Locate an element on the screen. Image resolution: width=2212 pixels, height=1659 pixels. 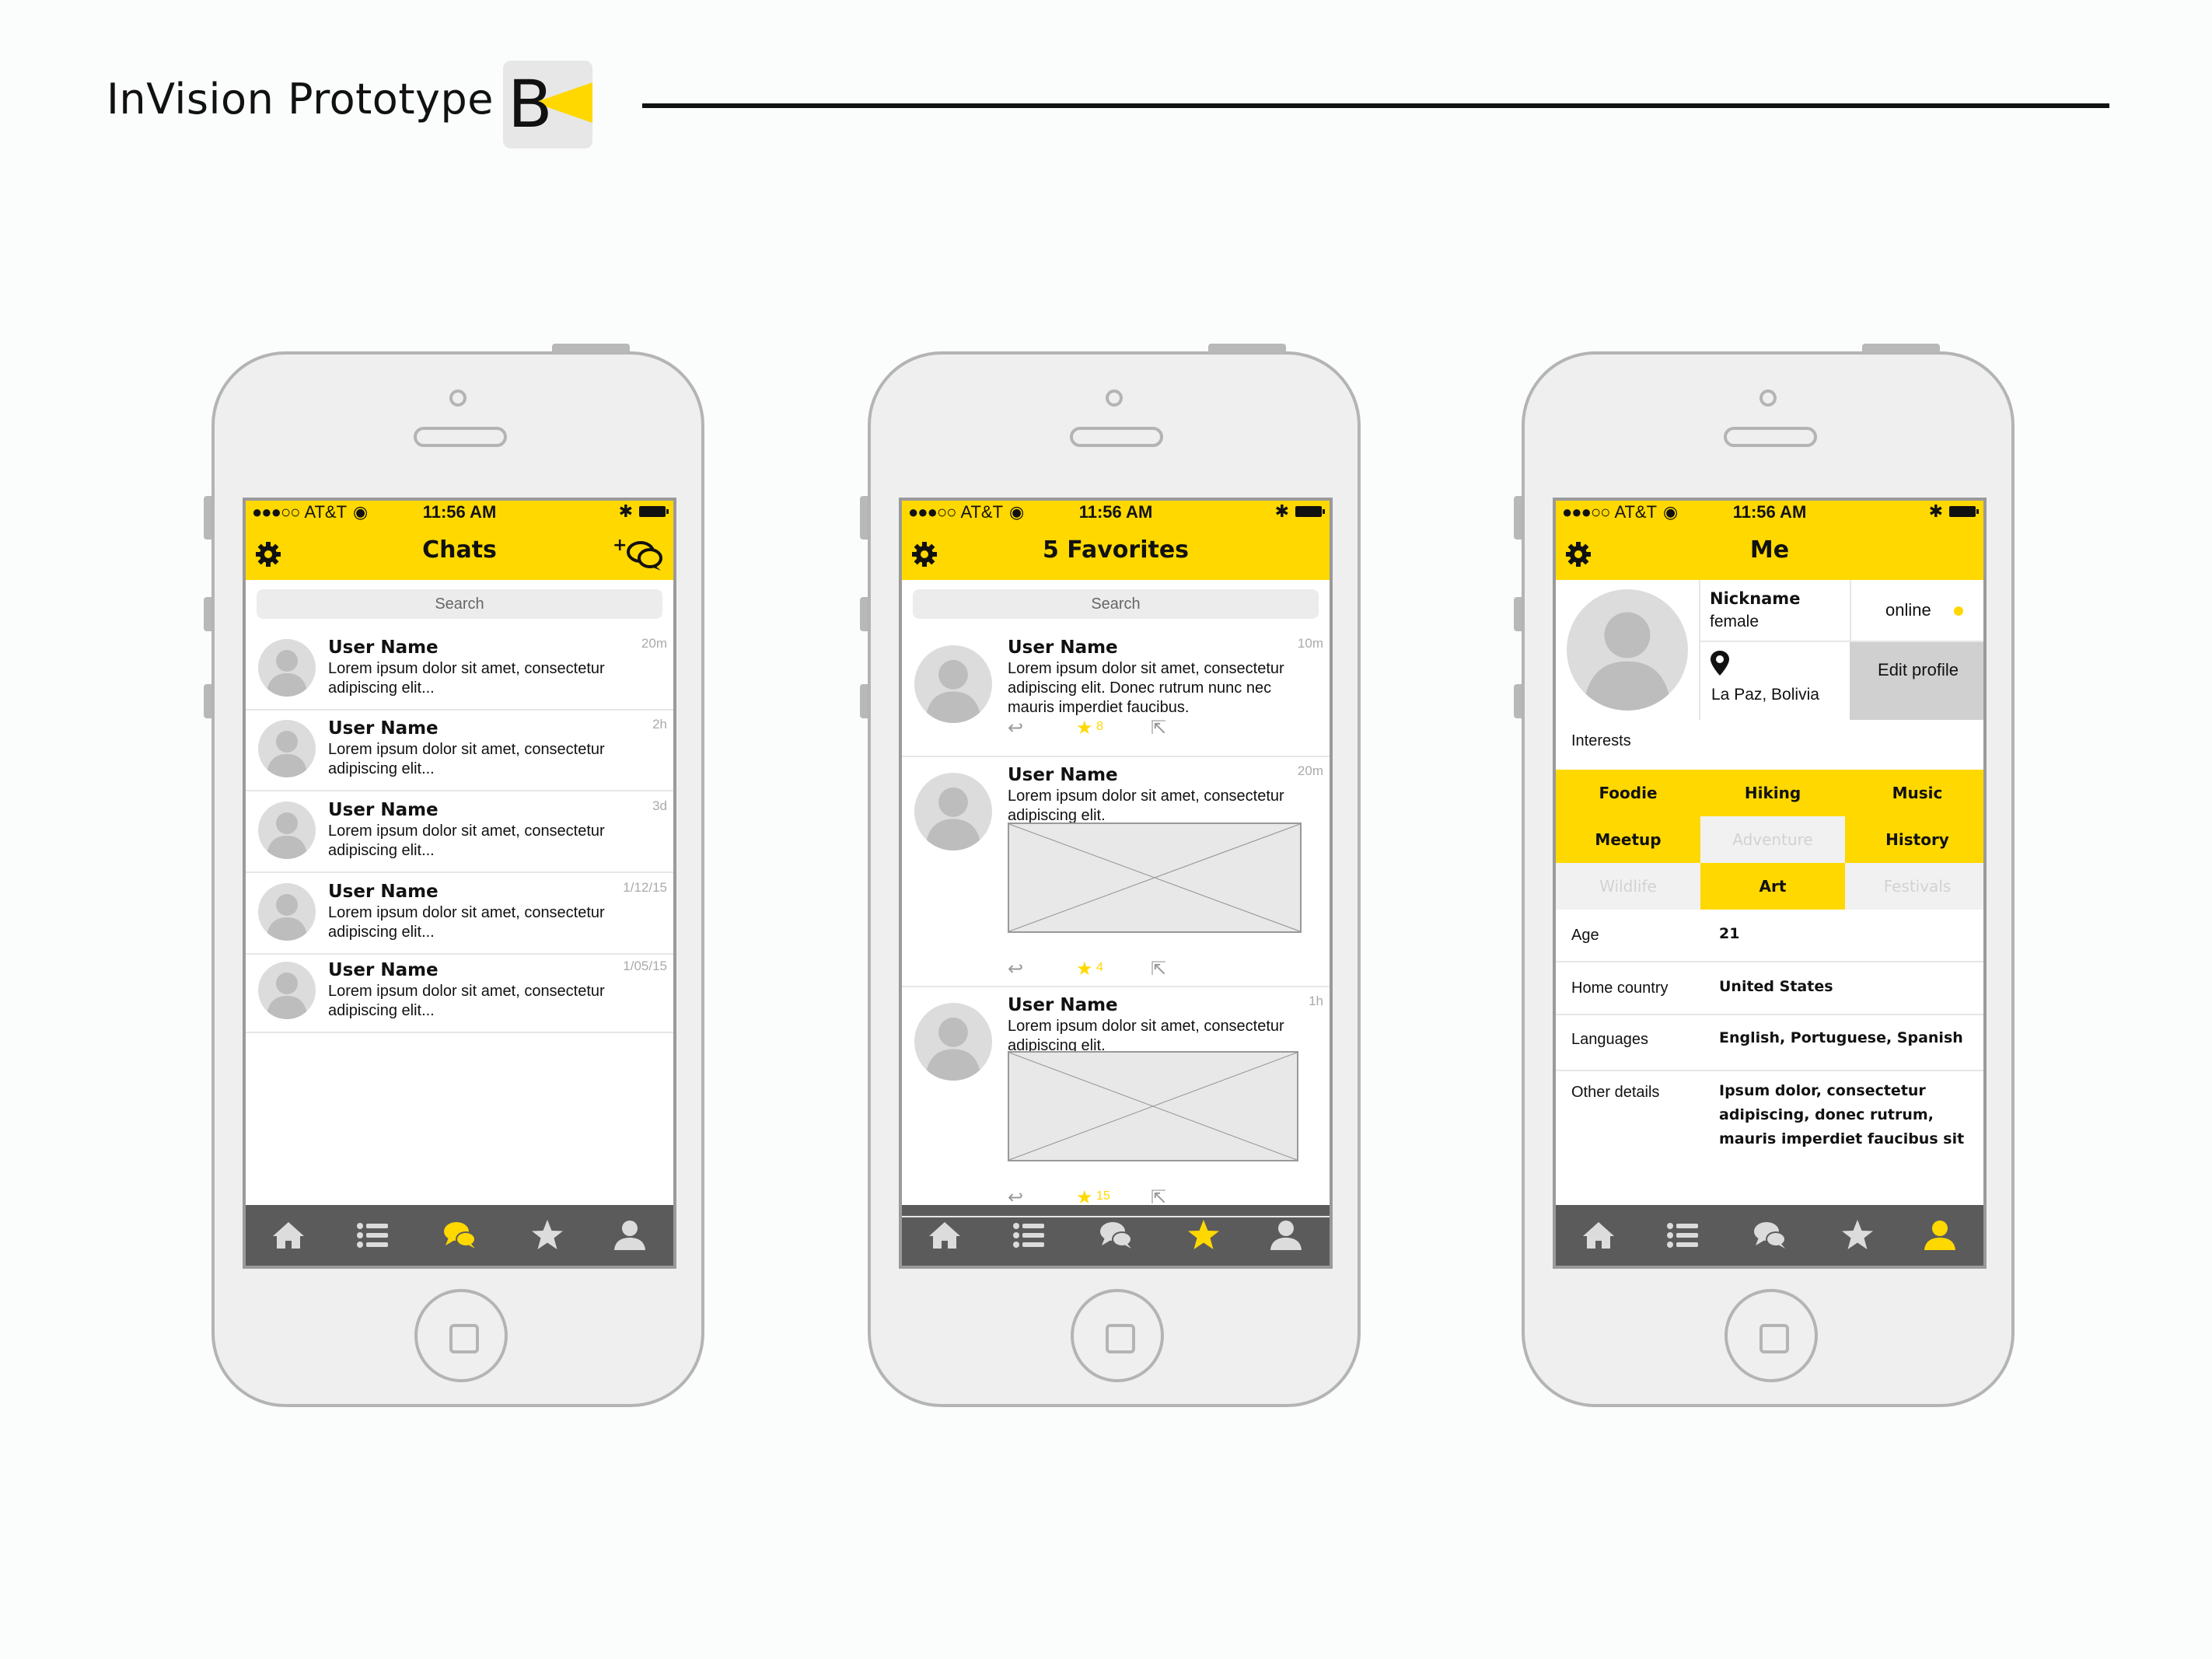
star-count: 15 is located at coordinates (1103, 1196).